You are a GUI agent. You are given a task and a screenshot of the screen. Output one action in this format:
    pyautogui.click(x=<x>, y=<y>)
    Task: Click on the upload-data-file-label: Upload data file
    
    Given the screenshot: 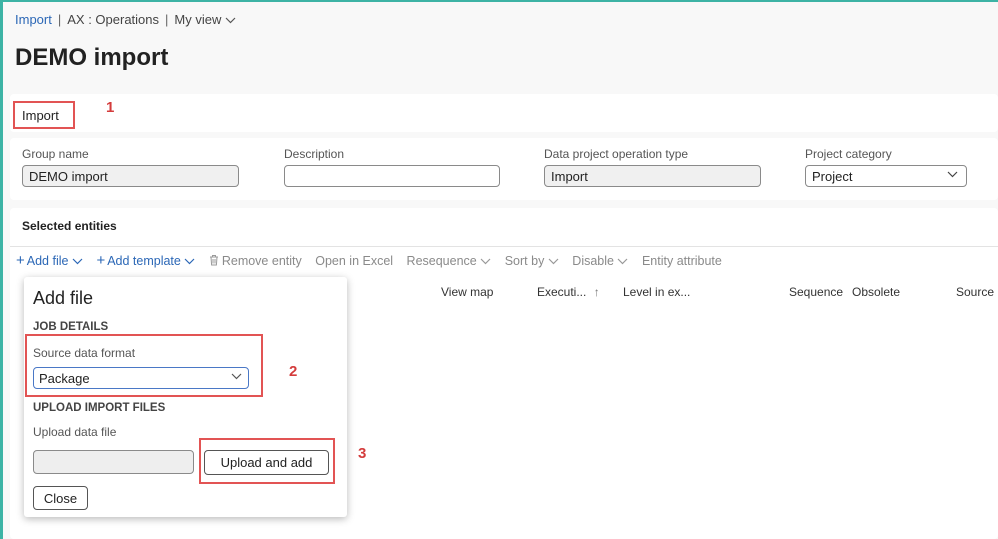 What is the action you would take?
    pyautogui.click(x=75, y=432)
    